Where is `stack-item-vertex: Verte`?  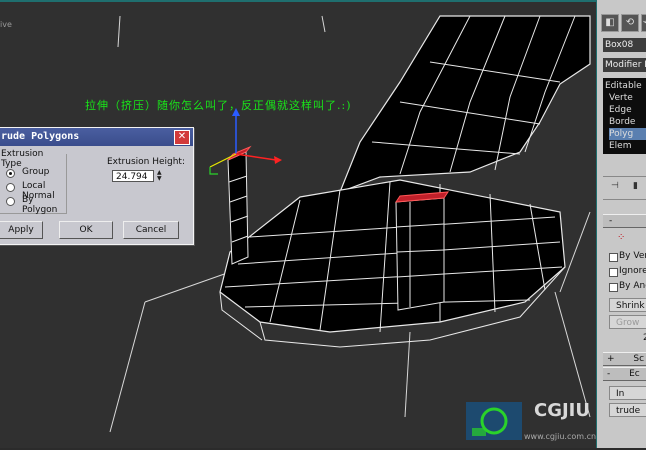
stack-item-vertex: Verte is located at coordinates (627, 98).